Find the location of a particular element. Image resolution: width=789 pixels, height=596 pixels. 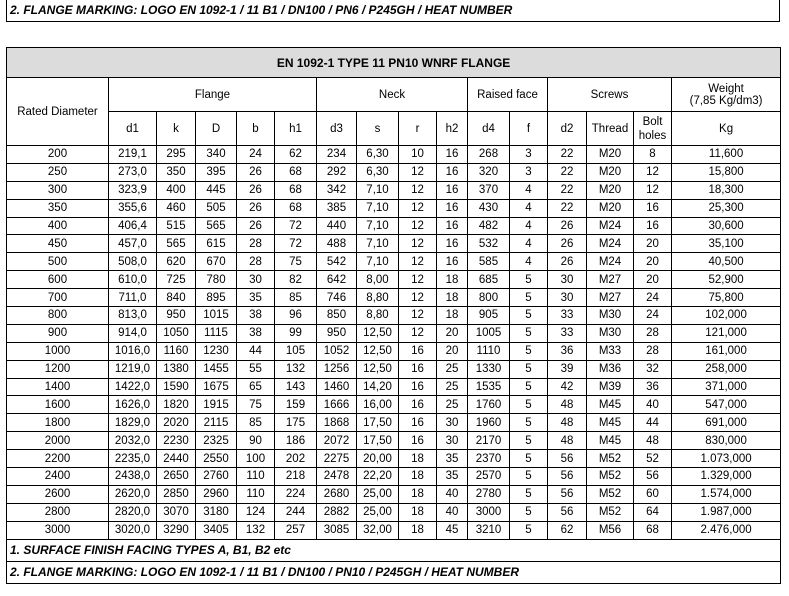

table-cell: 186 is located at coordinates (295, 441).